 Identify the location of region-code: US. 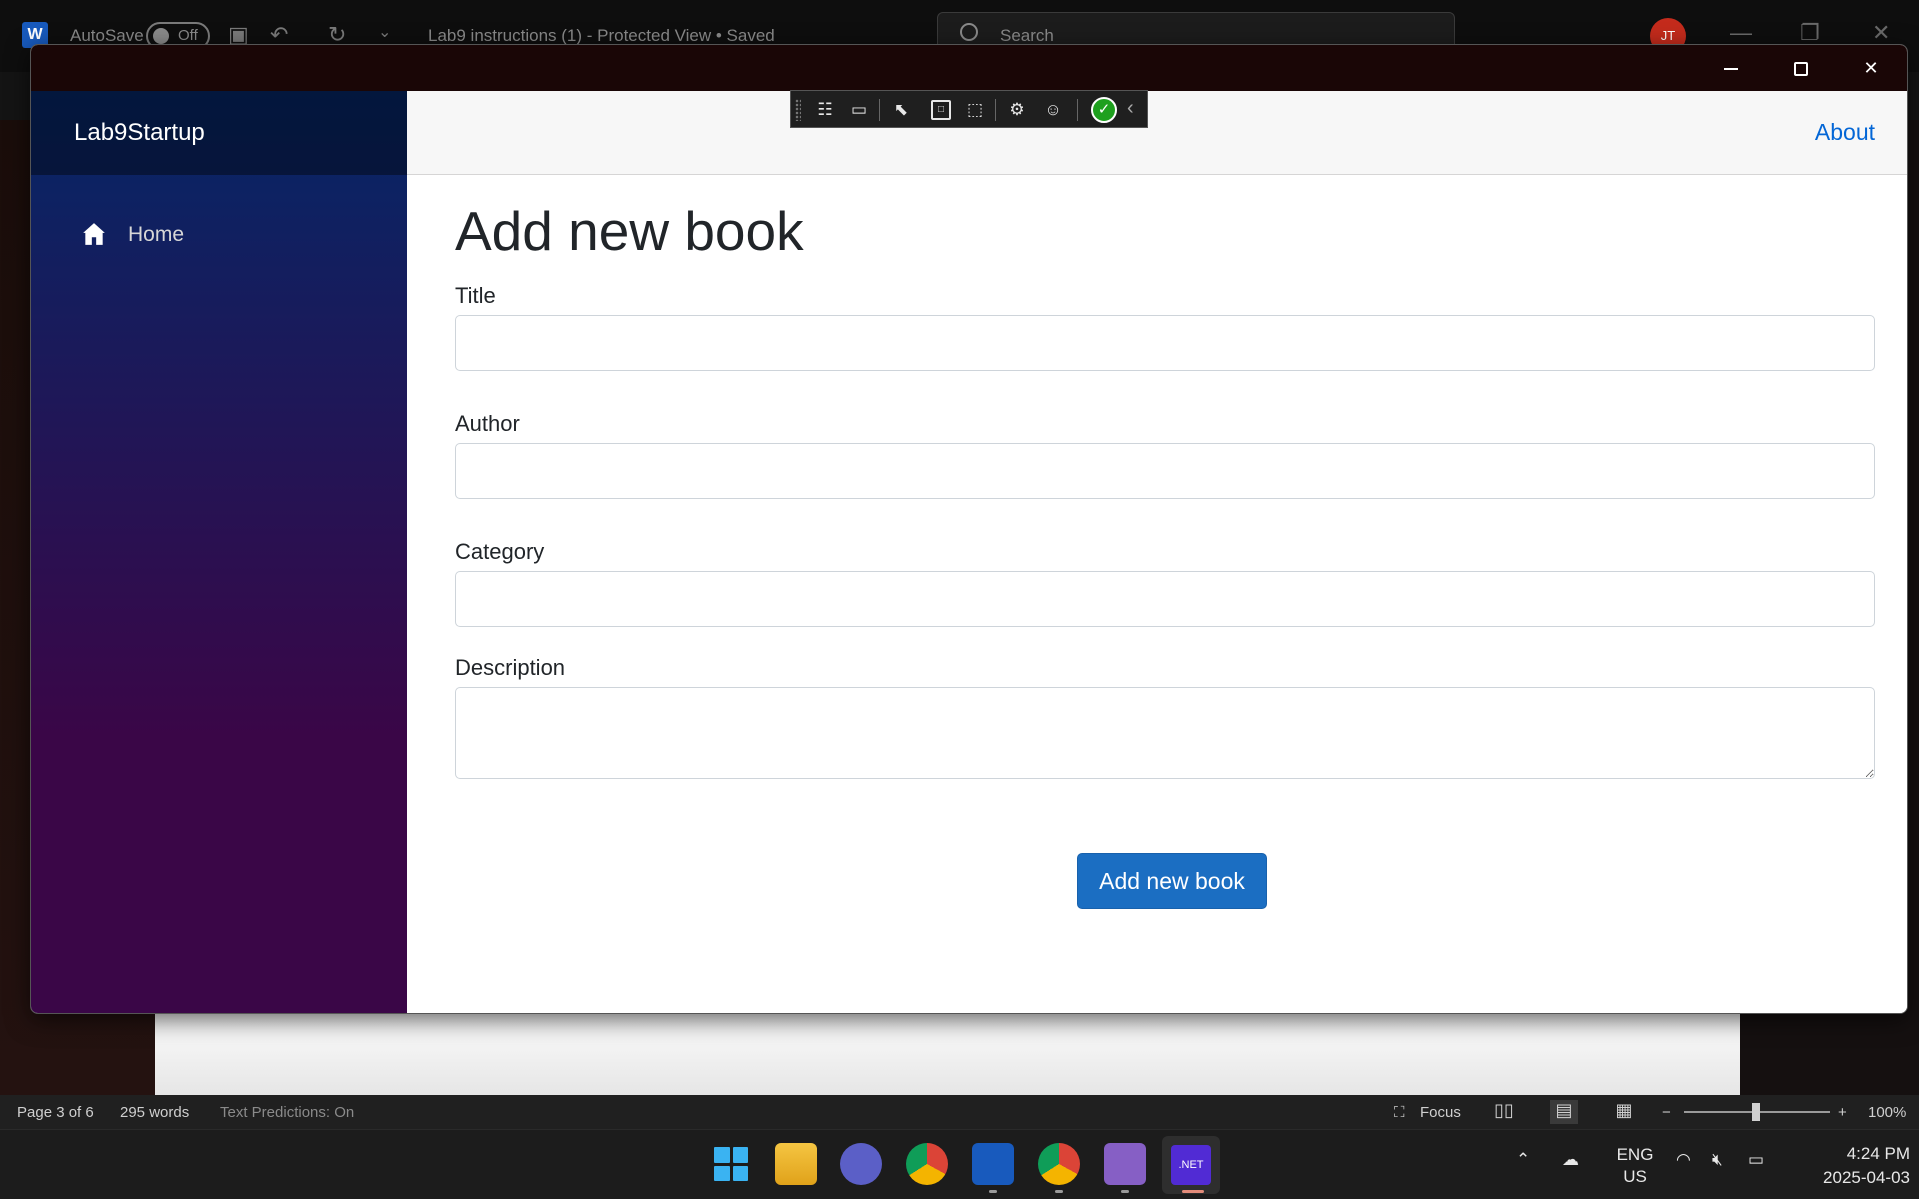
(1635, 1176).